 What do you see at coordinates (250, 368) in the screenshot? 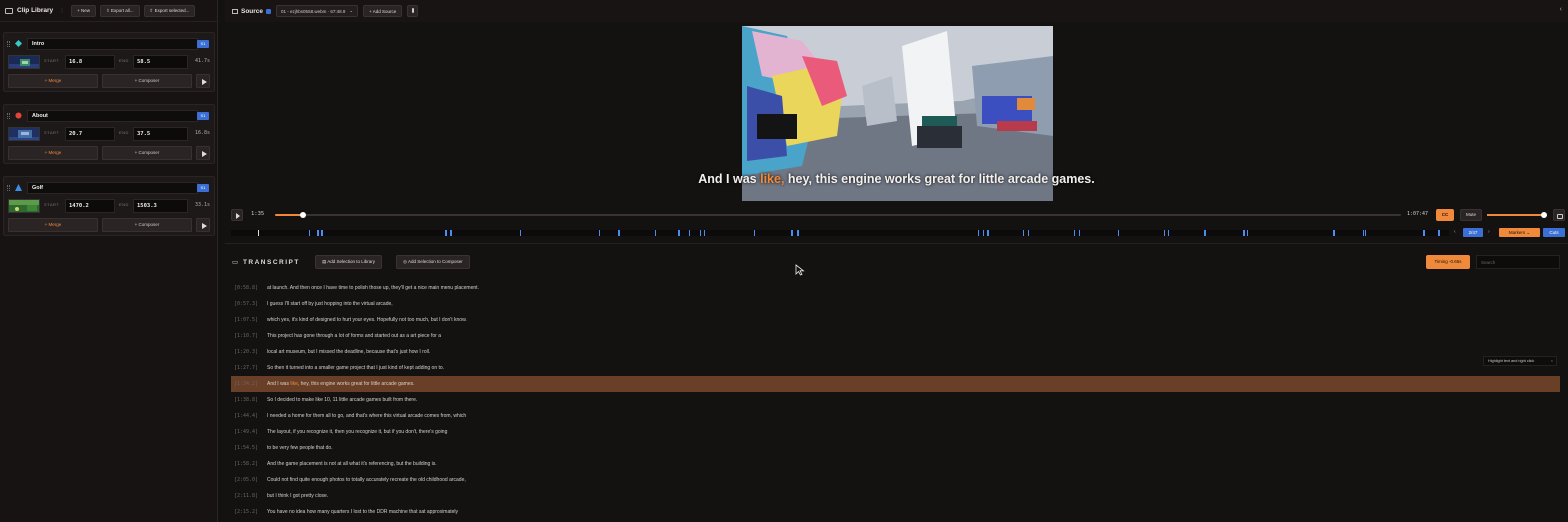
I see `transcript-timestamp: [1:27.7]` at bounding box center [250, 368].